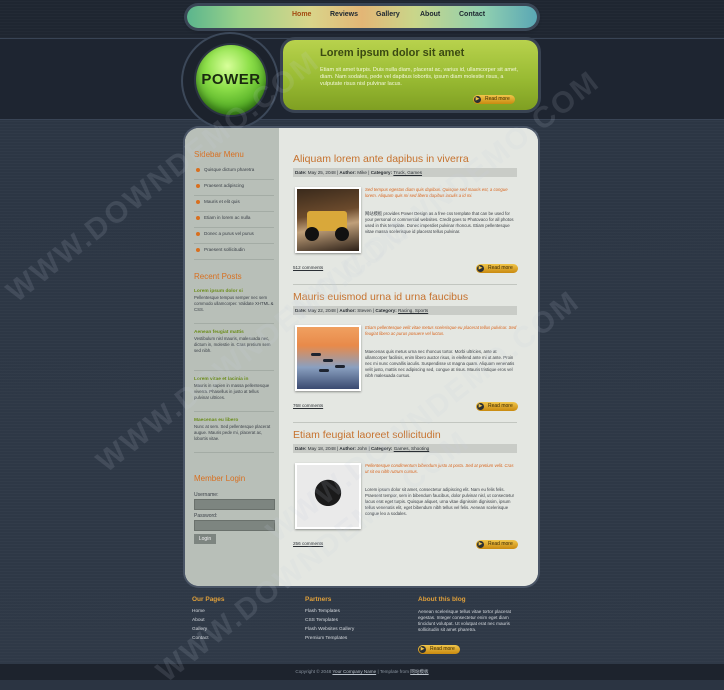  Describe the element at coordinates (342, 234) in the screenshot. I see `truck-wheel` at that location.